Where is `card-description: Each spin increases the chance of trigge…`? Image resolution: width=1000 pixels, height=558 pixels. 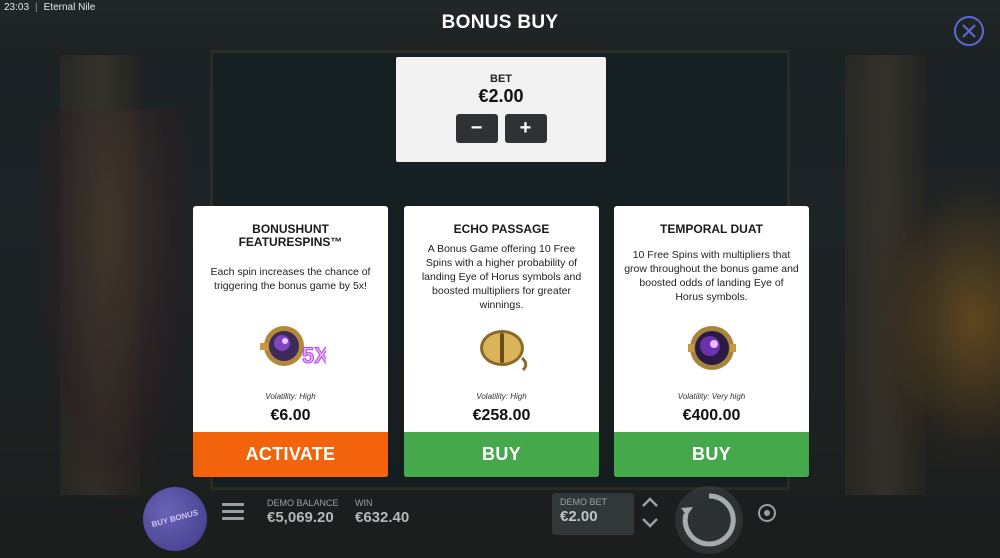 card-description: Each spin increases the chance of trigge… is located at coordinates (290, 279).